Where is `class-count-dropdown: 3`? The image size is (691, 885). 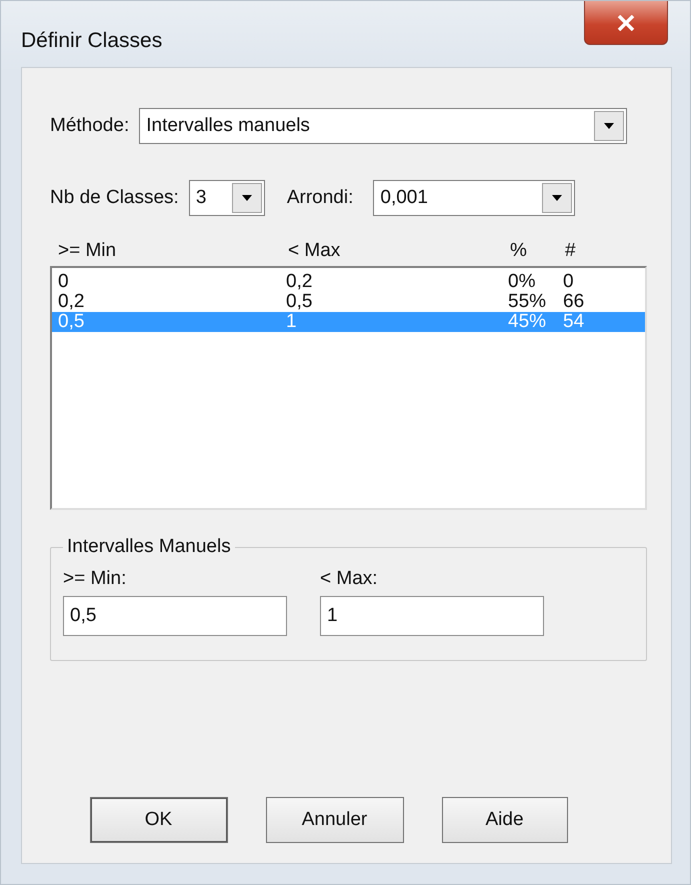 class-count-dropdown: 3 is located at coordinates (226, 198).